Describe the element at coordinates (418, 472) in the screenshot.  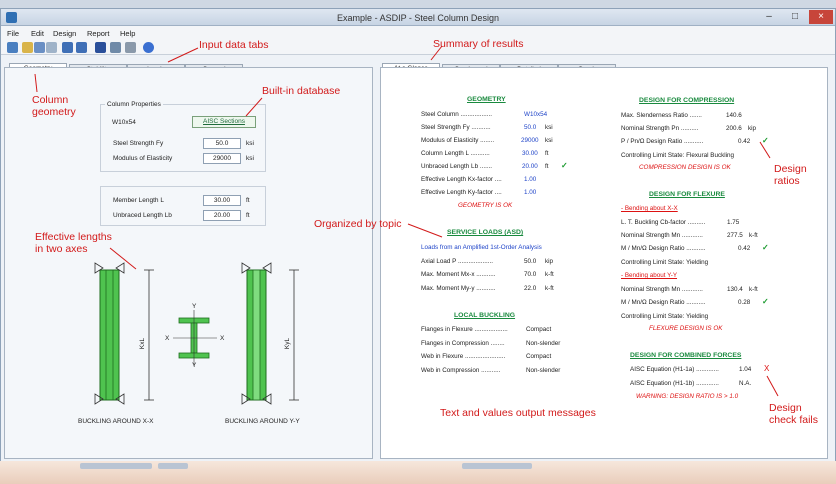
I see `taskbar` at that location.